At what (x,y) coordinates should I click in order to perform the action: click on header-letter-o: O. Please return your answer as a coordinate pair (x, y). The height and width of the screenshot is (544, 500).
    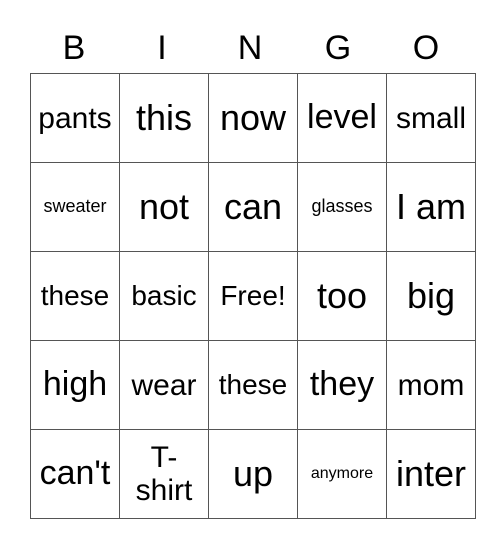
    Looking at the image, I should click on (426, 48).